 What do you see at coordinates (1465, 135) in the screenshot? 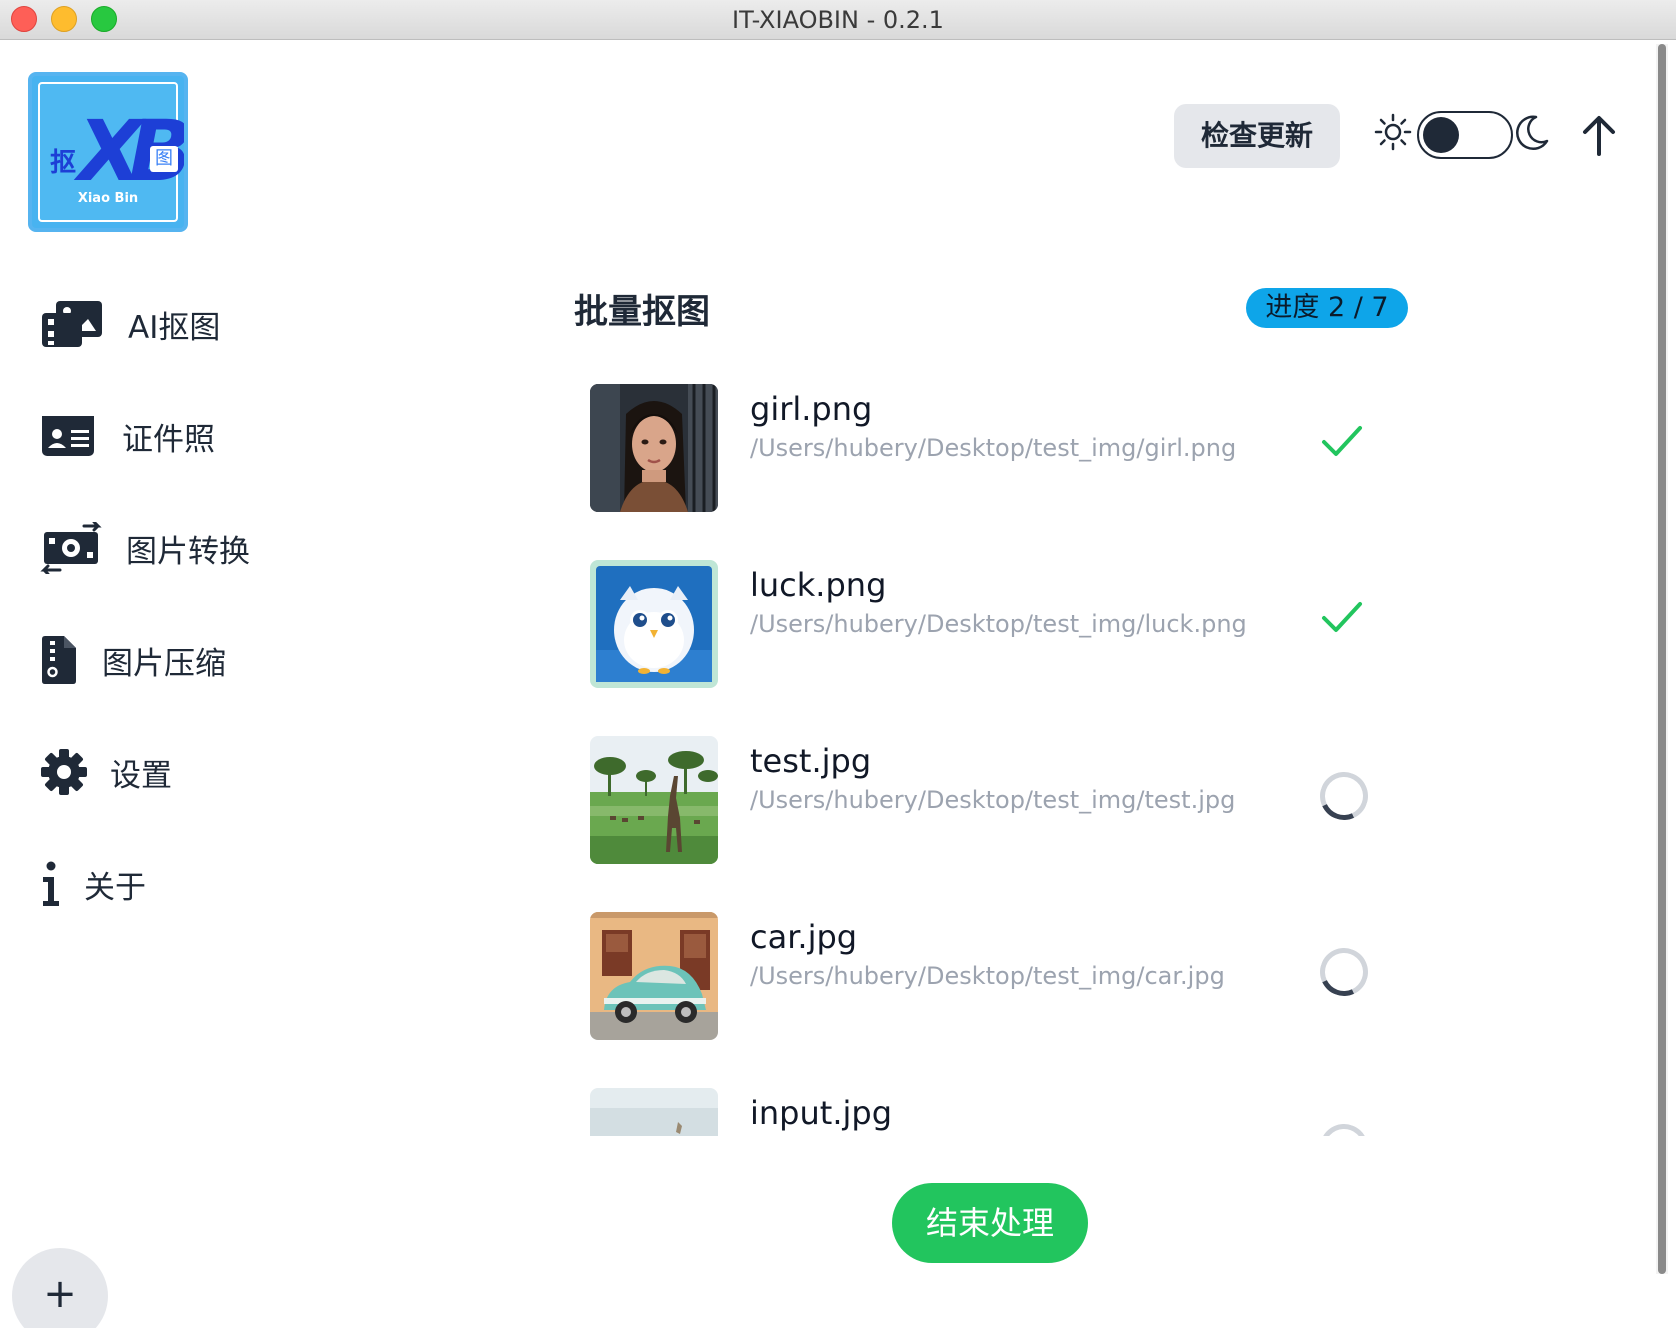
I see `theme-toggle` at bounding box center [1465, 135].